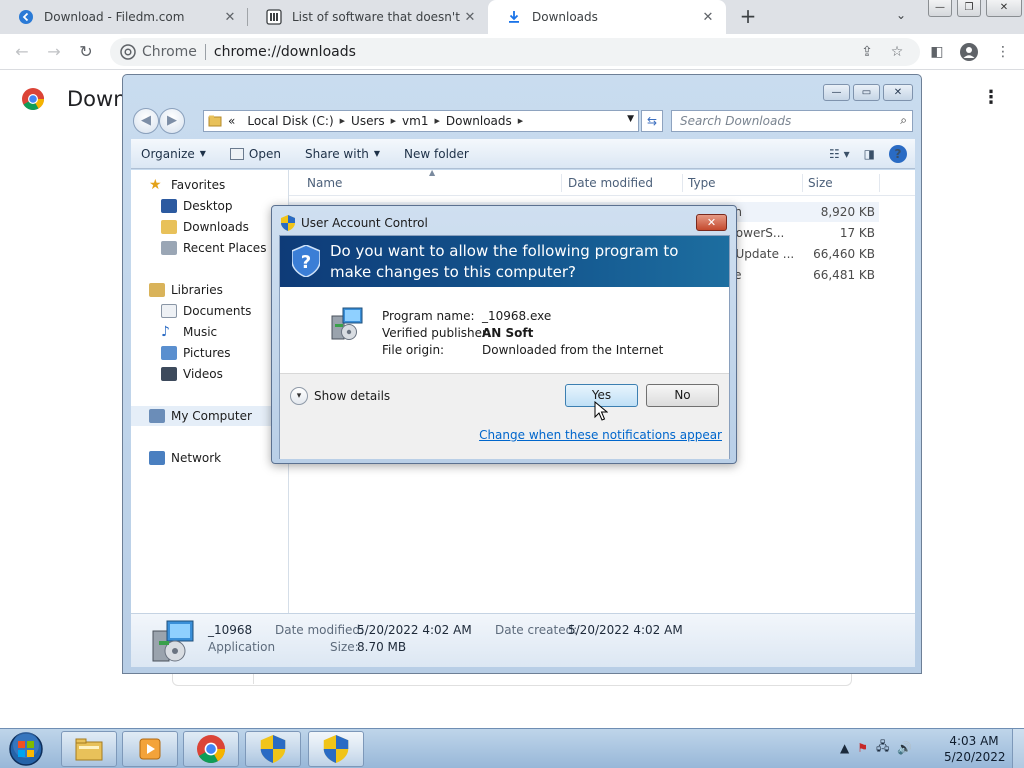  I want to click on minimize-button: —, so click(940, 8).